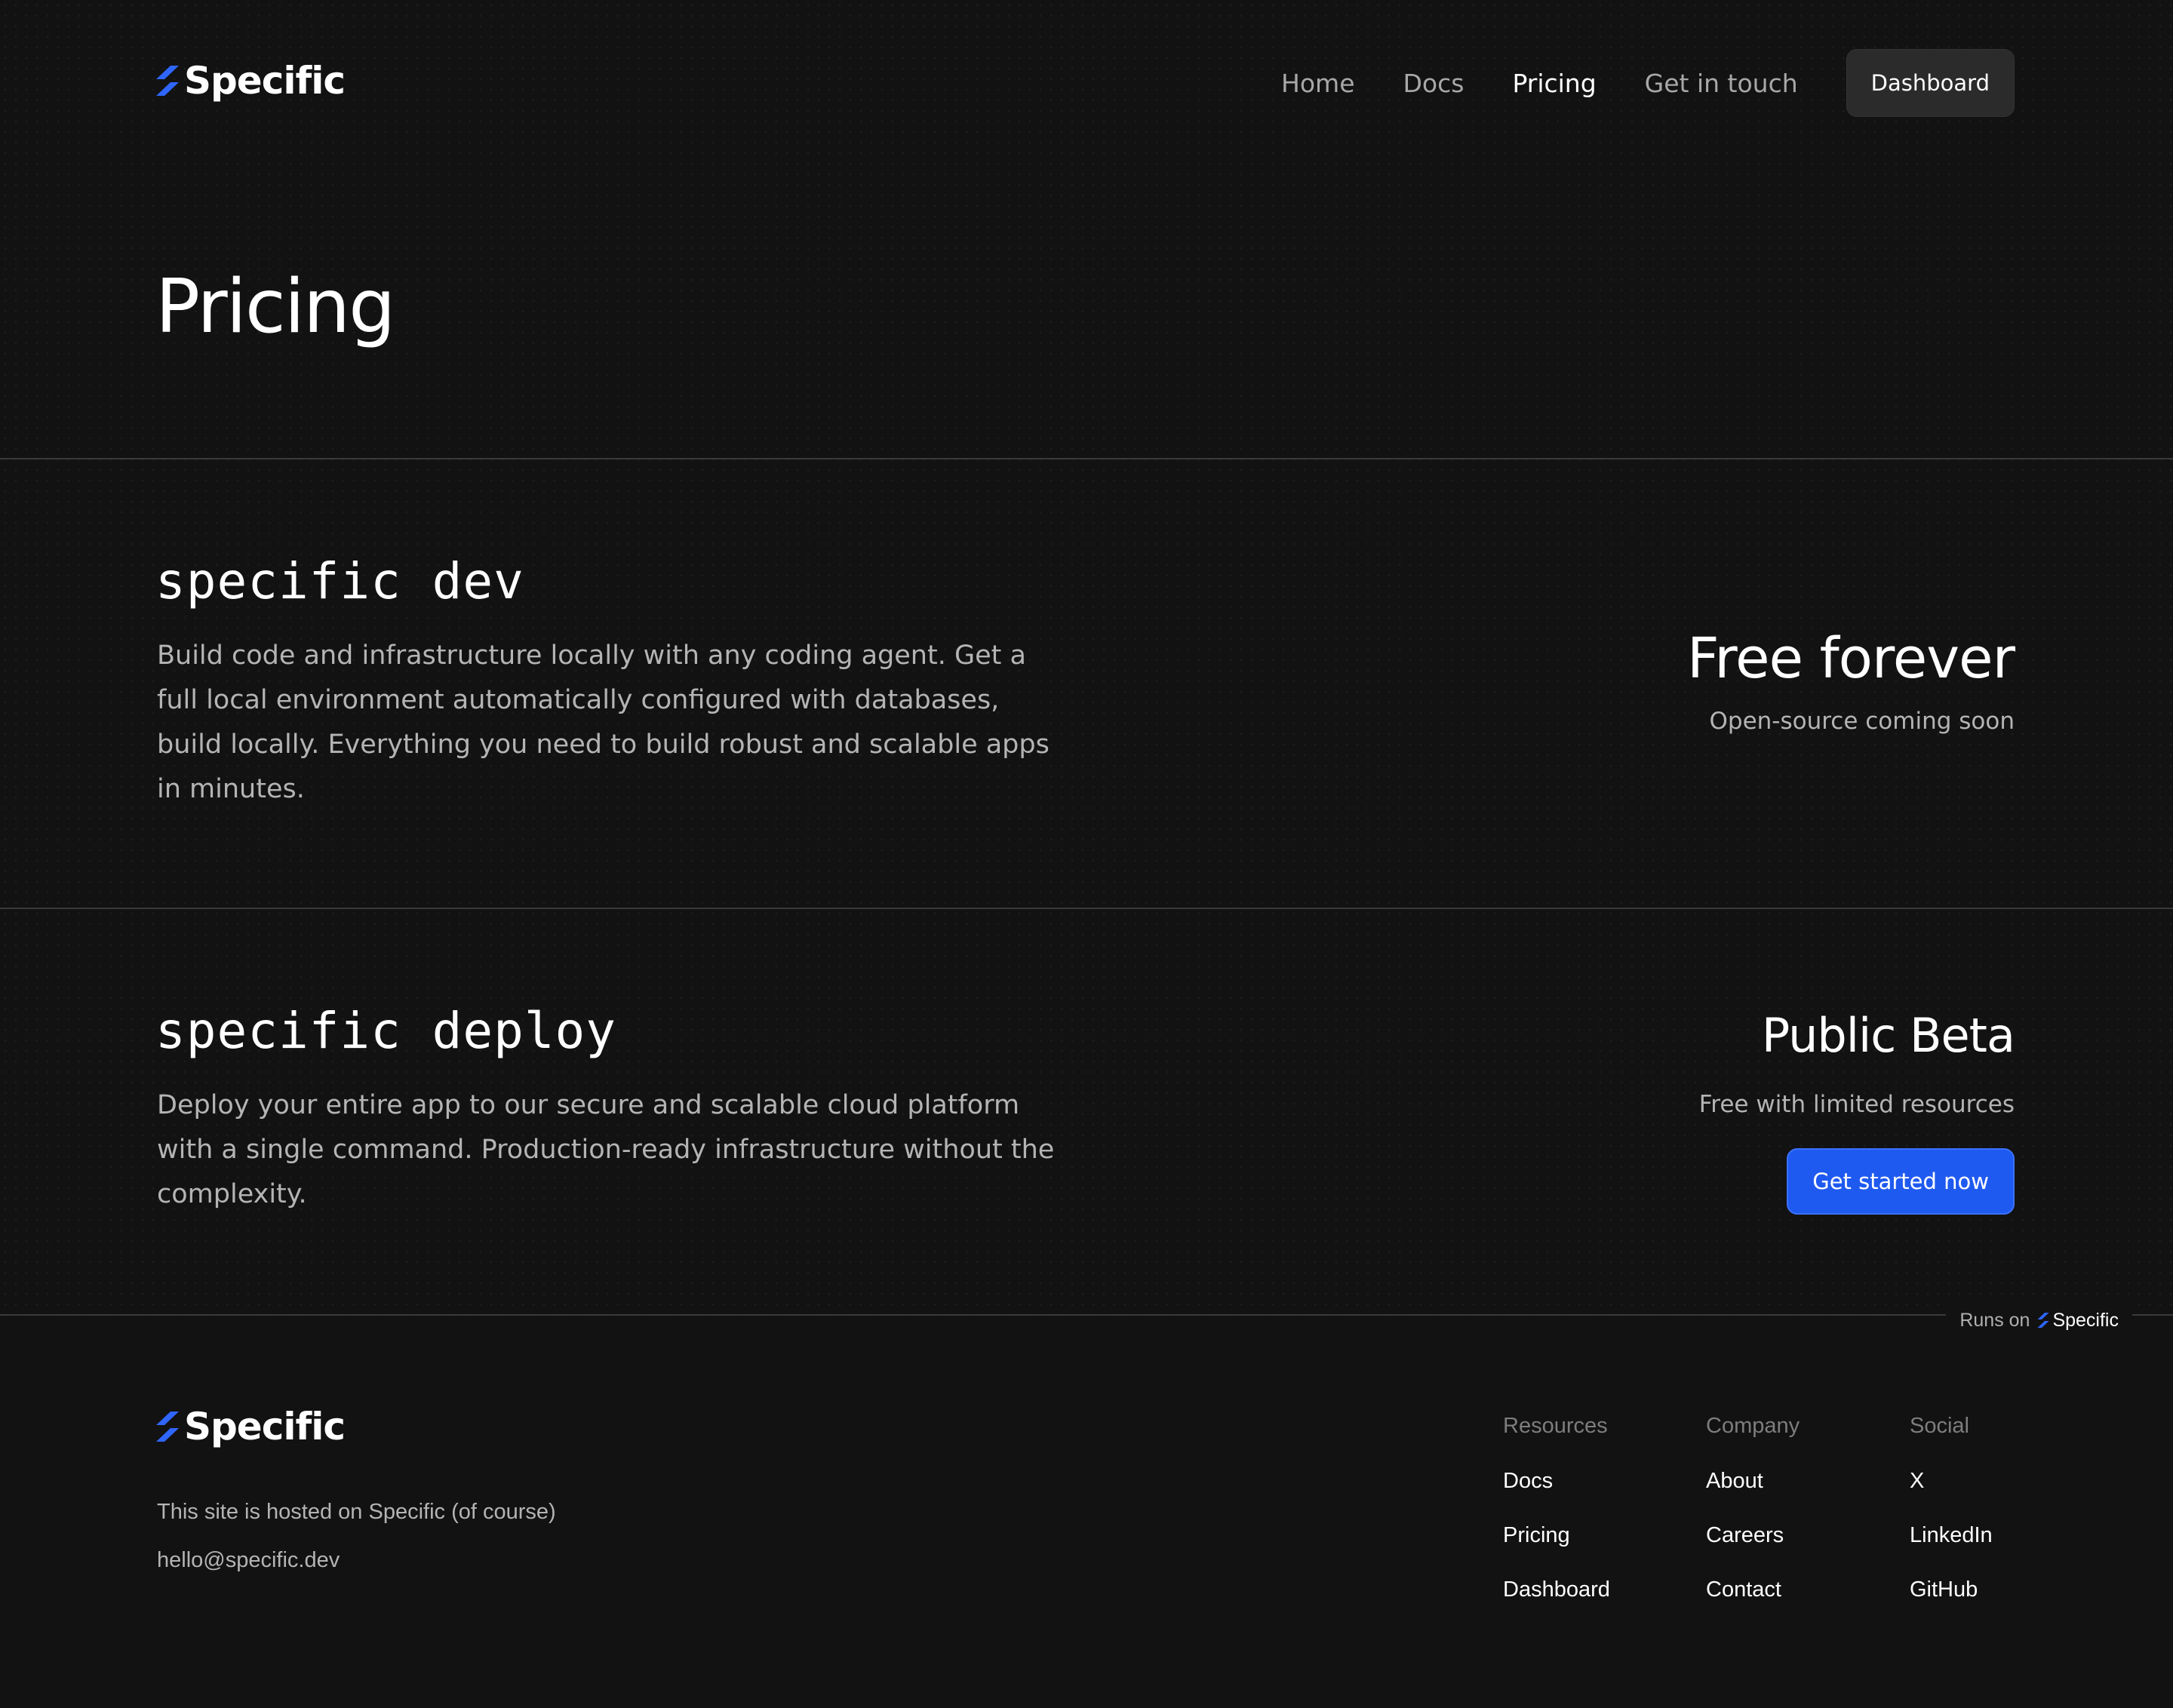 The image size is (2173, 1708). What do you see at coordinates (1753, 1589) in the screenshot?
I see `footer-link-contact: Contact` at bounding box center [1753, 1589].